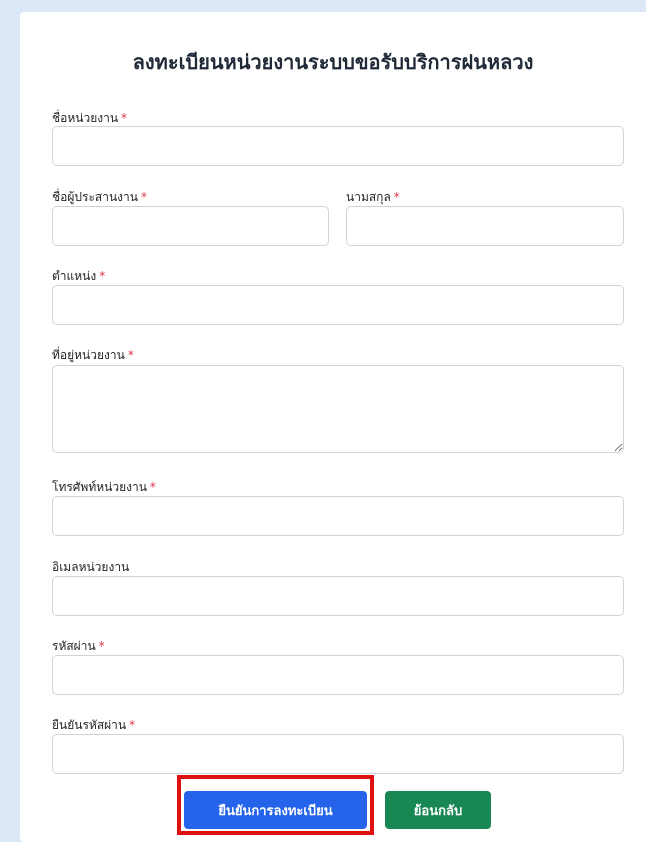 The height and width of the screenshot is (842, 646). I want to click on position-input, so click(338, 305).